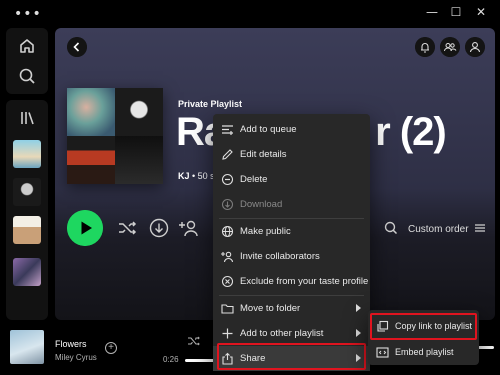 This screenshot has height=375, width=500. I want to click on menu-item-make-public: Make public, so click(291, 231).